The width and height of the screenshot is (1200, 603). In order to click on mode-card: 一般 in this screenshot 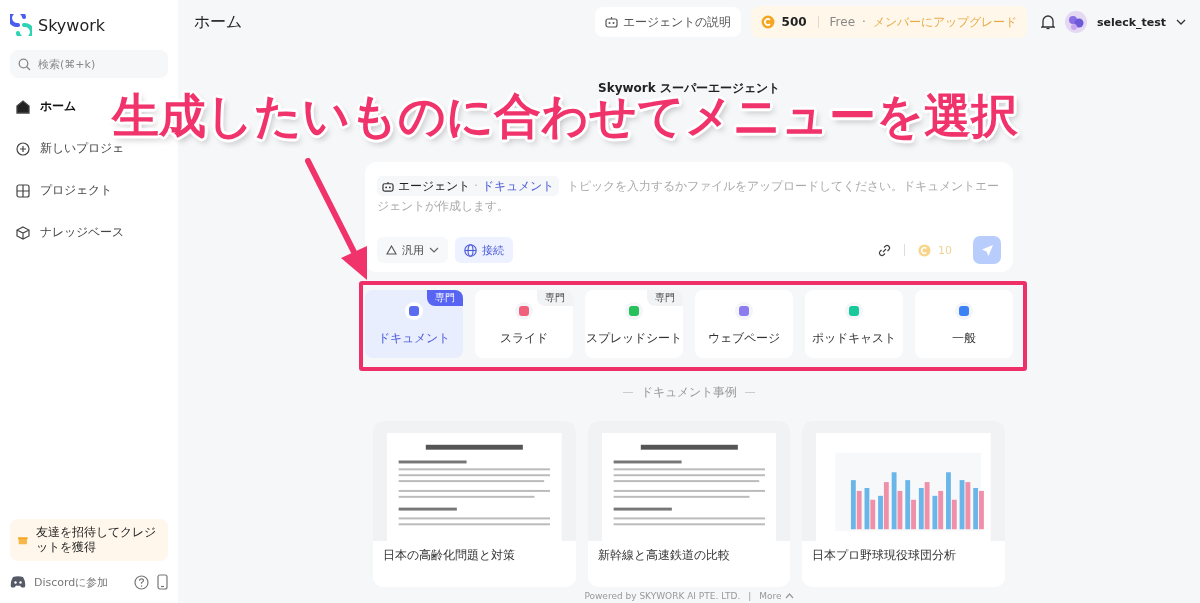, I will do `click(964, 324)`.